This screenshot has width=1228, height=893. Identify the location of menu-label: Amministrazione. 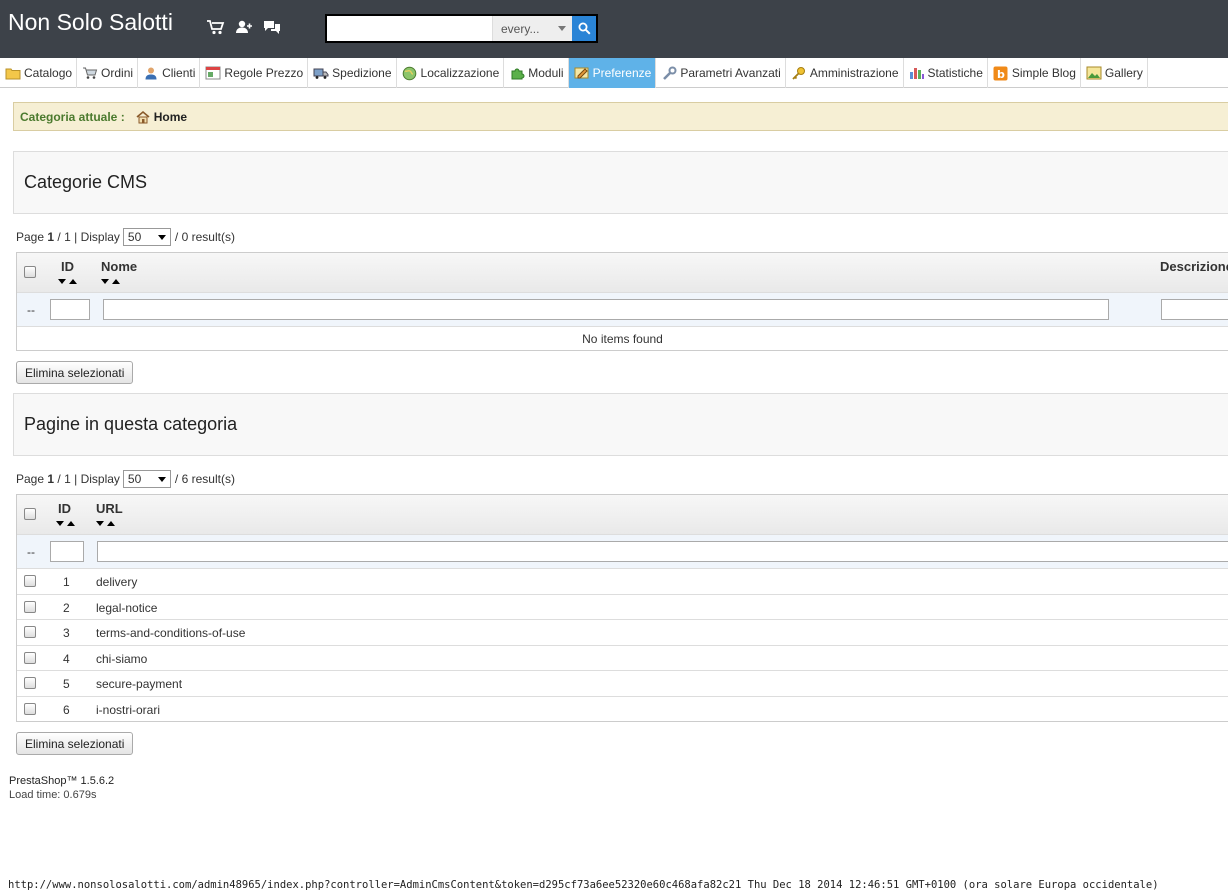
(854, 73).